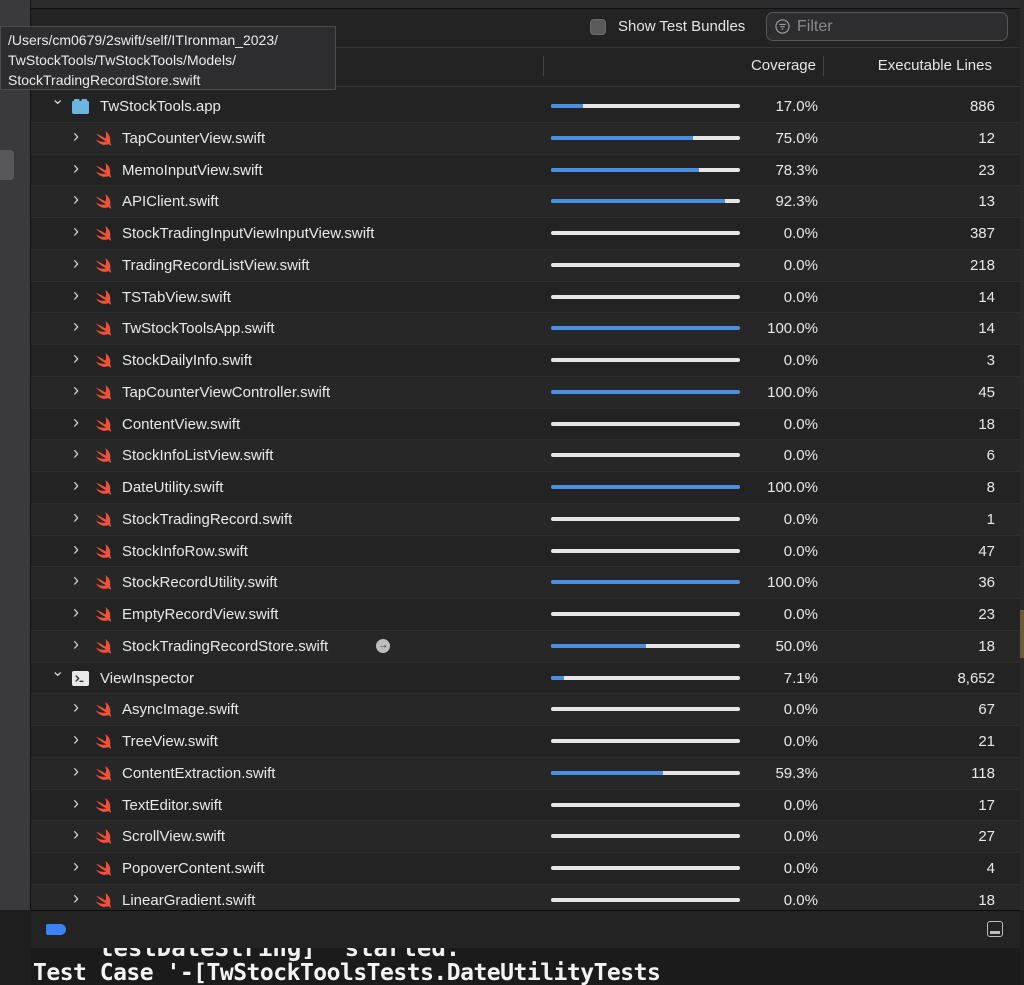  I want to click on executable-lines: 886, so click(982, 106).